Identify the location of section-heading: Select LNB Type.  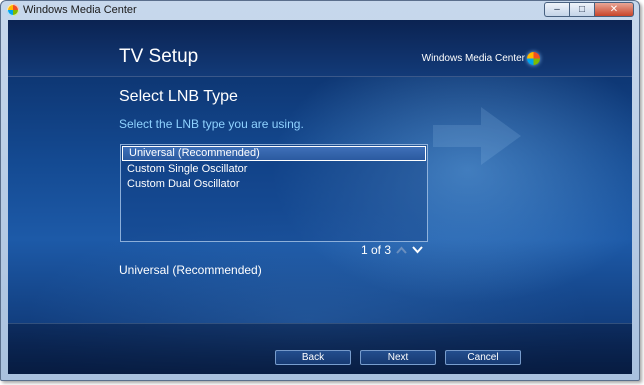
(178, 96).